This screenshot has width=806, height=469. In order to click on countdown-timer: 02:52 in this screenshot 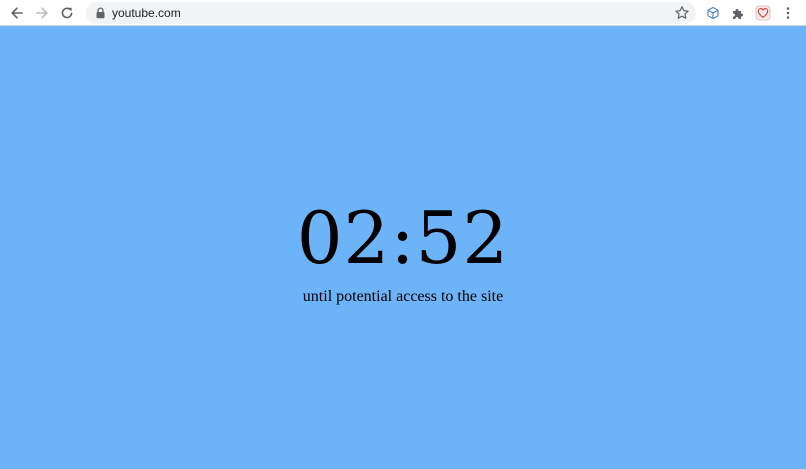, I will do `click(403, 238)`.